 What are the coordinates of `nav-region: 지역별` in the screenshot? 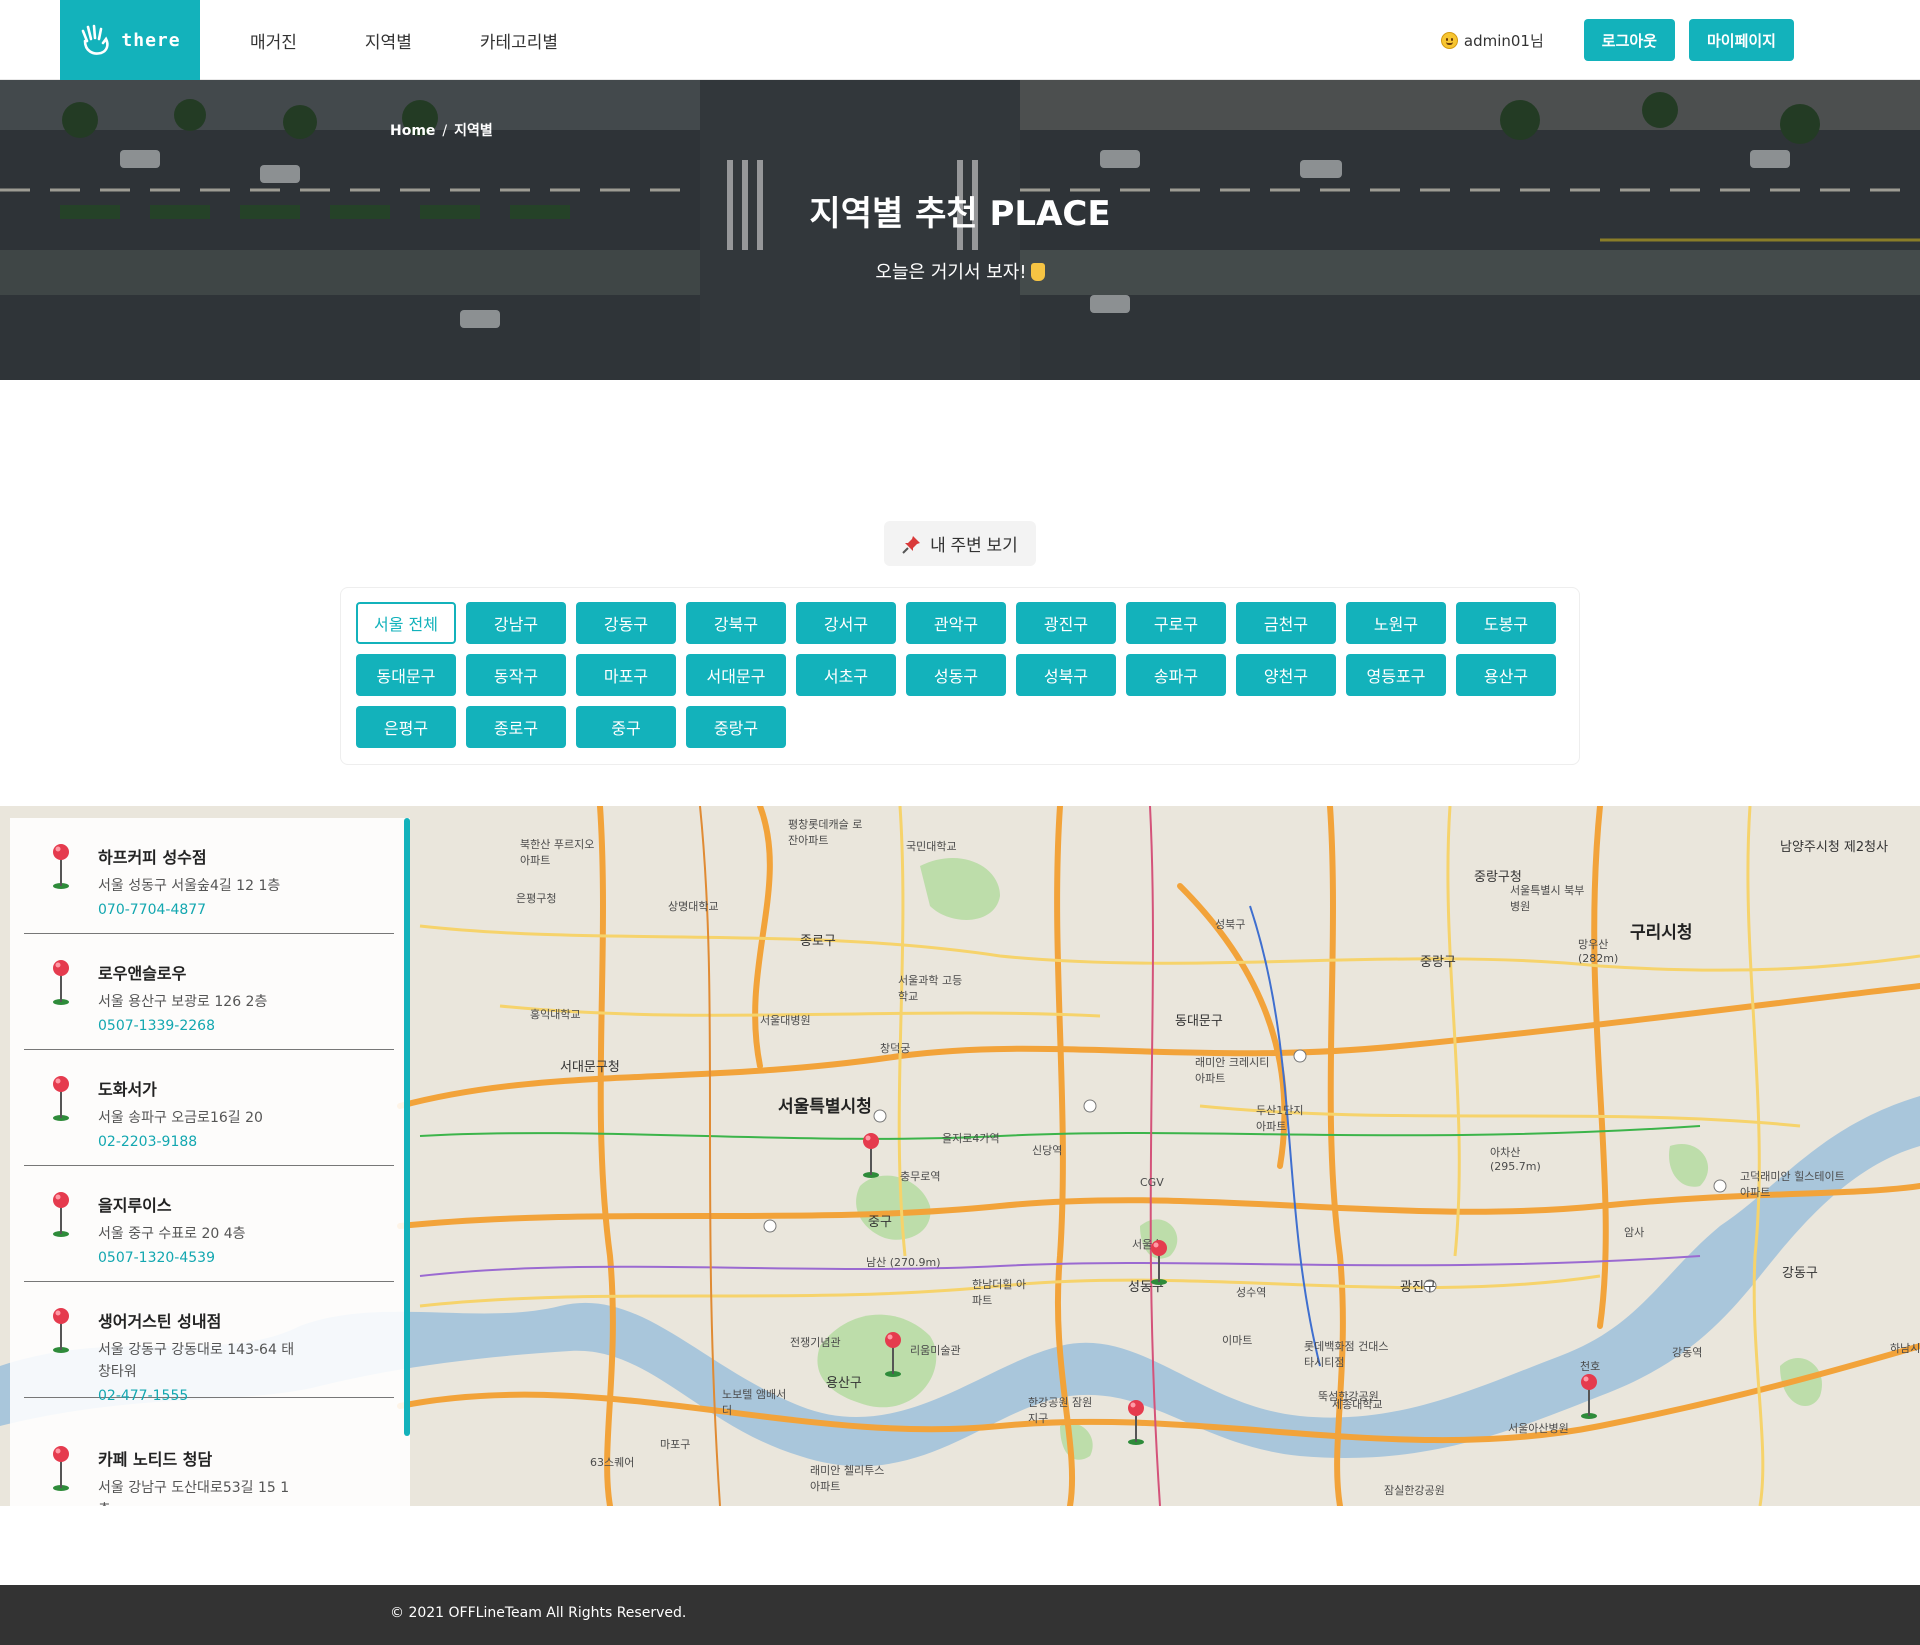 It's located at (388, 40).